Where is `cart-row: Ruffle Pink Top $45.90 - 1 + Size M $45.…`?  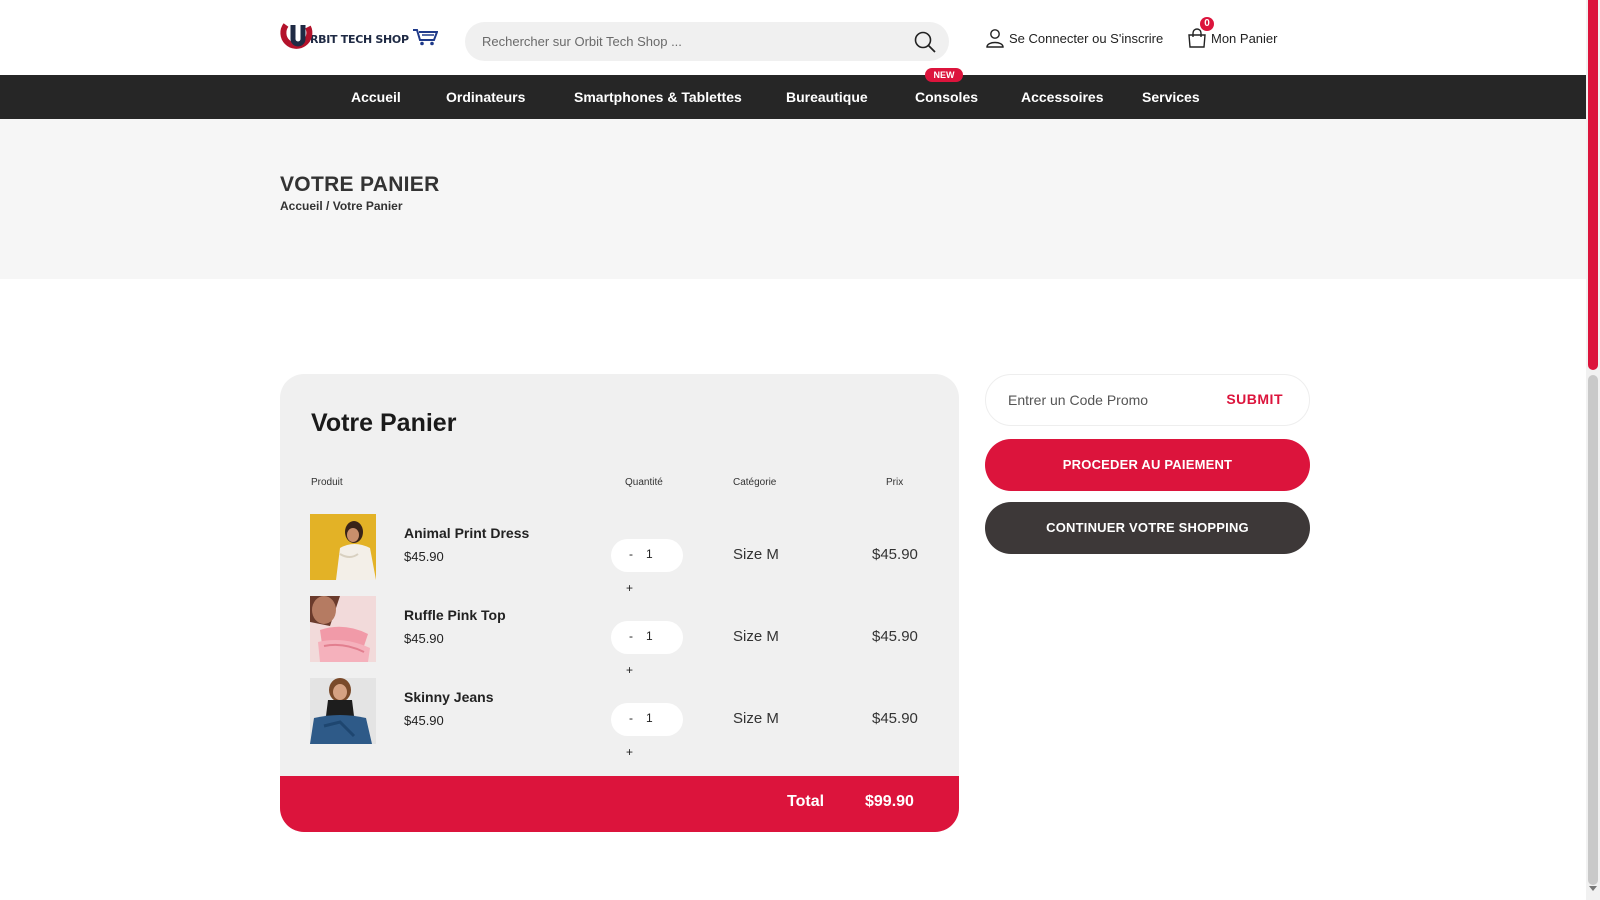 cart-row: Ruffle Pink Top $45.90 - 1 + Size M $45.… is located at coordinates (619, 637).